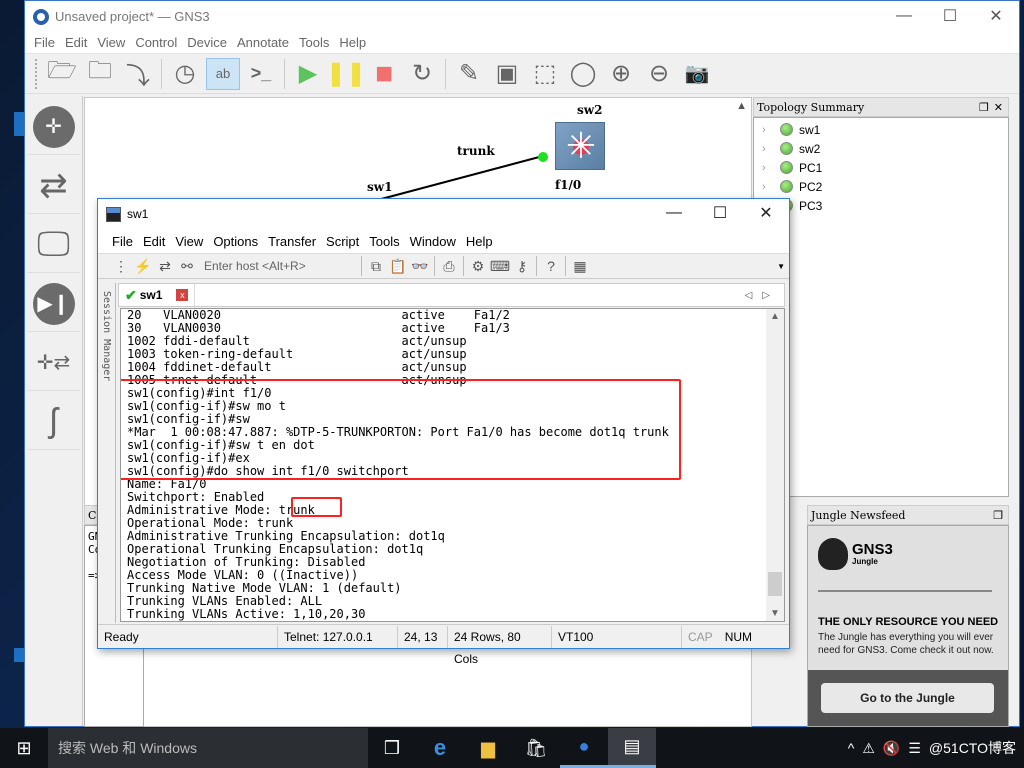 The height and width of the screenshot is (768, 1024). Describe the element at coordinates (881, 129) in the screenshot. I see `topology-item: › sw1` at that location.